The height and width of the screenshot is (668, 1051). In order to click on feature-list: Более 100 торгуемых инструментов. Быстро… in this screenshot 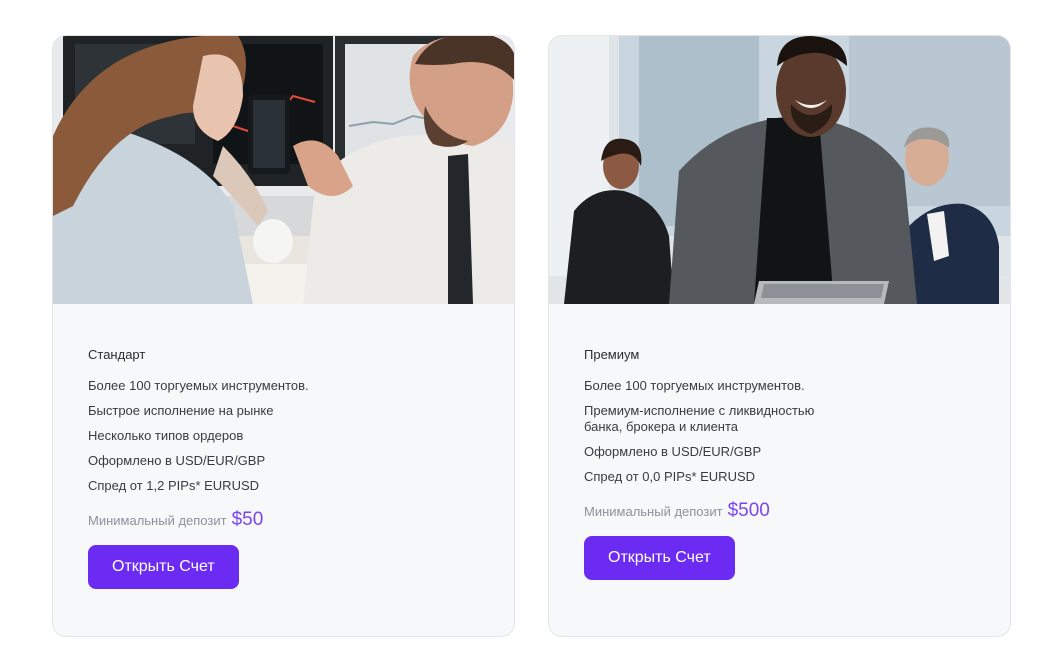, I will do `click(288, 436)`.